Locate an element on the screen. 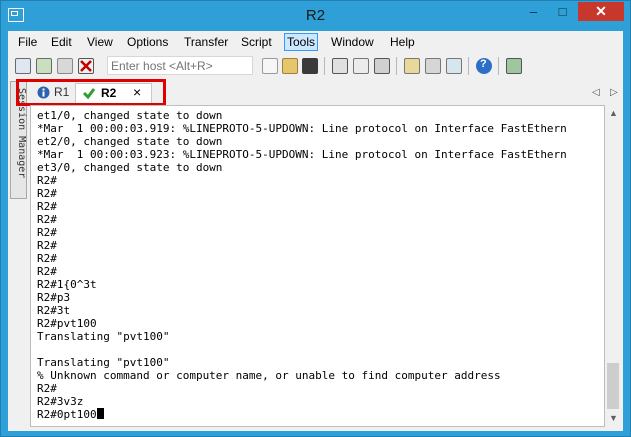 The width and height of the screenshot is (631, 437). menu-help: Help is located at coordinates (402, 42).